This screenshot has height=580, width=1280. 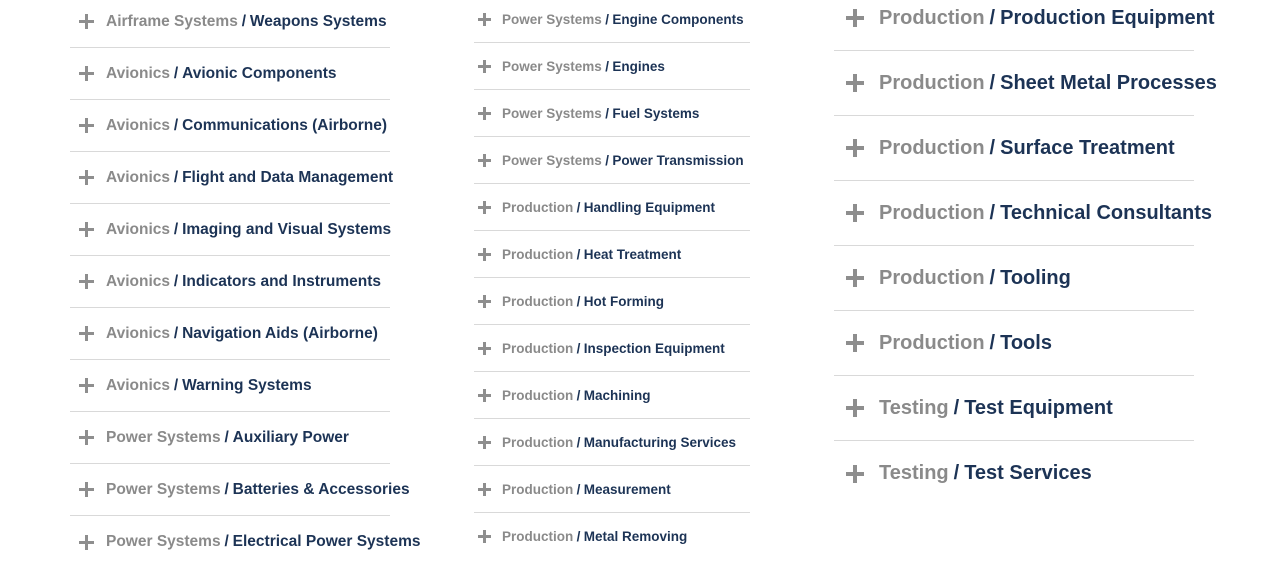 I want to click on category-accordion-item: Testing / Test Equipment, so click(x=1014, y=408).